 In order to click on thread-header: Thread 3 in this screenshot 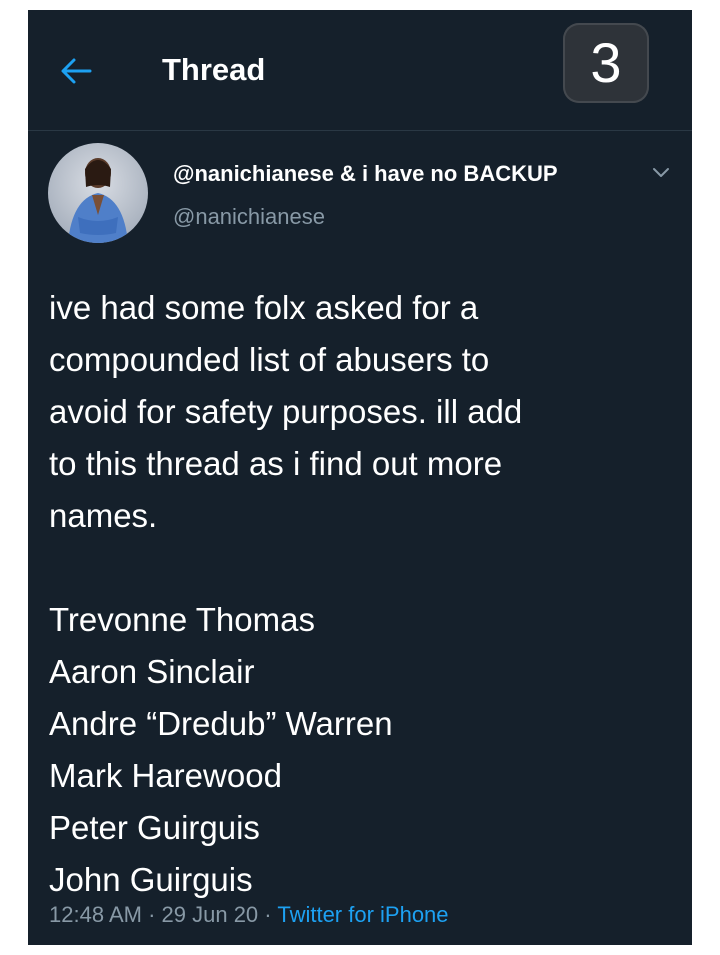, I will do `click(360, 70)`.